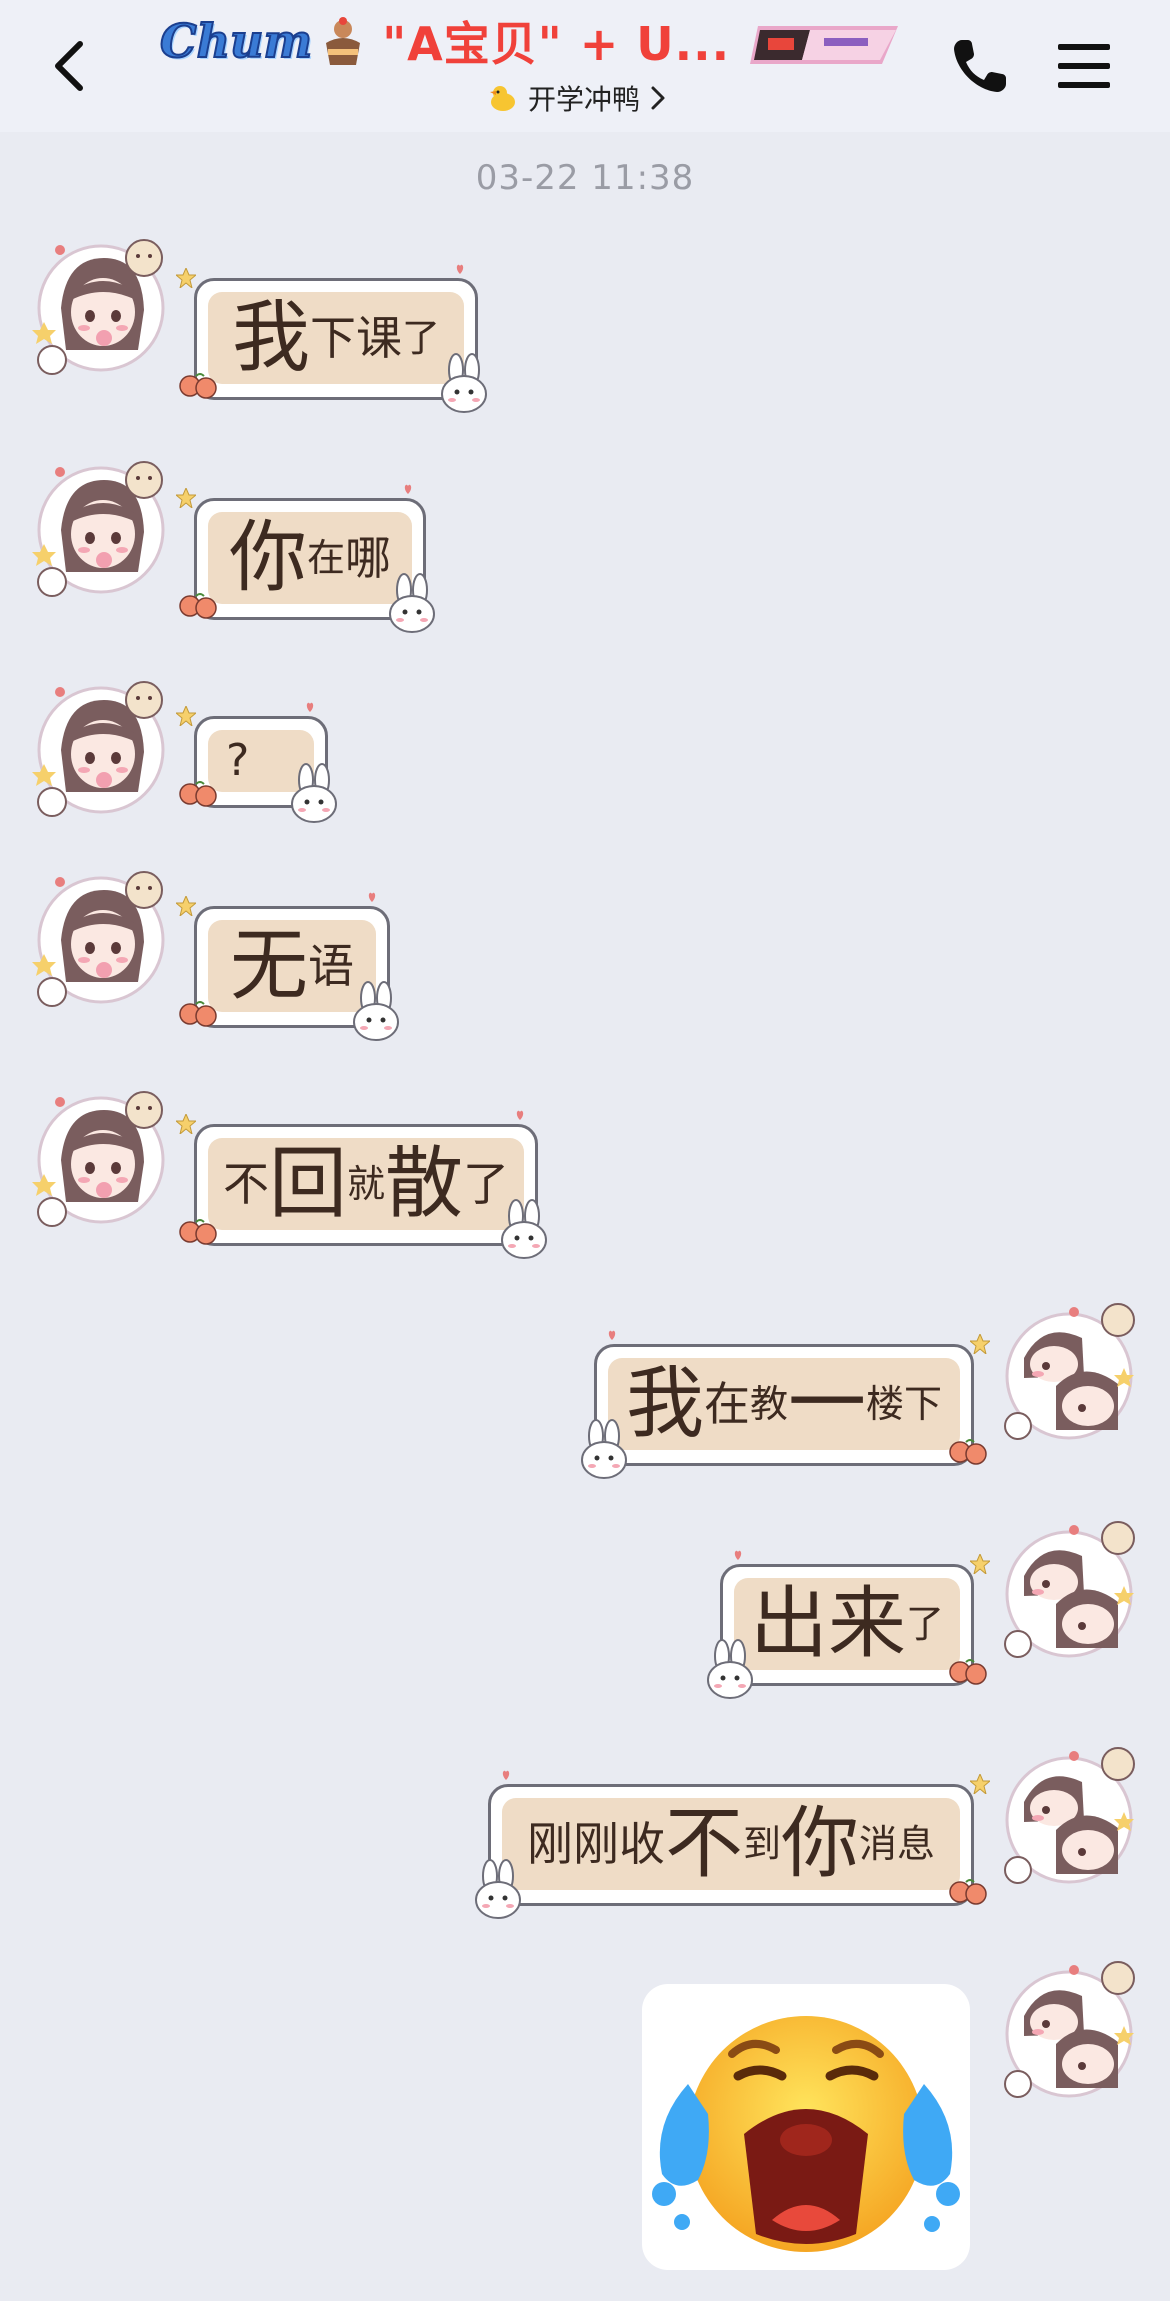 Image resolution: width=1170 pixels, height=2301 pixels. I want to click on phone-icon, so click(980, 66).